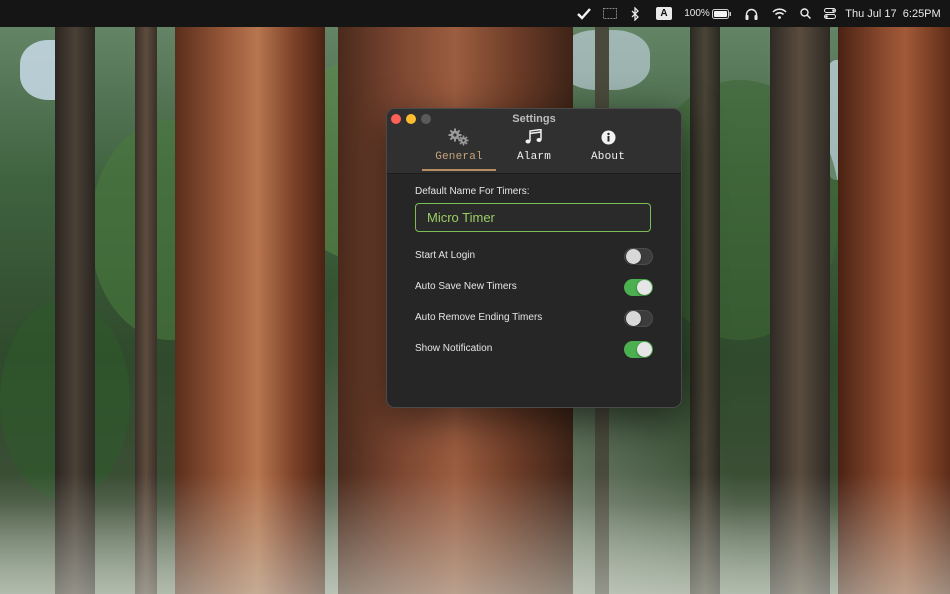 The width and height of the screenshot is (950, 594). Describe the element at coordinates (533, 157) in the screenshot. I see `tab-alarm-label: Alarm` at that location.